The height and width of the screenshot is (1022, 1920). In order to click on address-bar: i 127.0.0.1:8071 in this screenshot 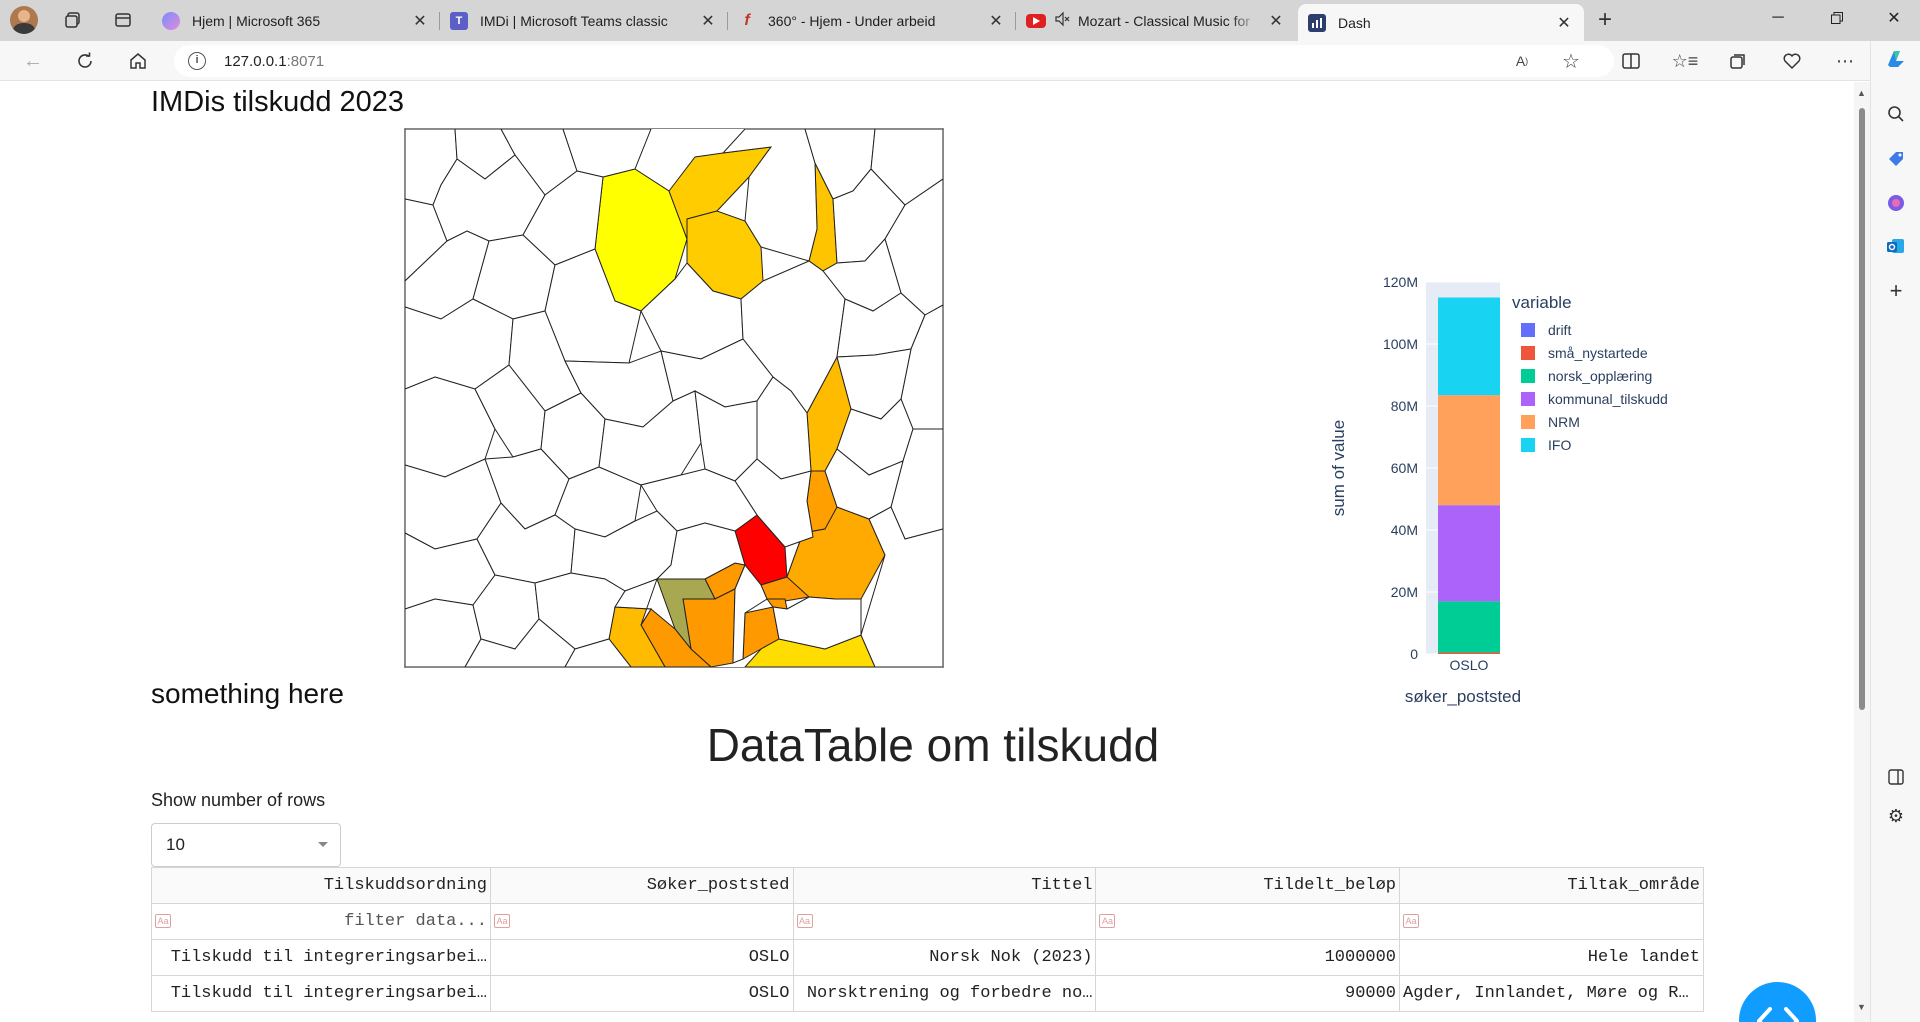, I will do `click(894, 61)`.